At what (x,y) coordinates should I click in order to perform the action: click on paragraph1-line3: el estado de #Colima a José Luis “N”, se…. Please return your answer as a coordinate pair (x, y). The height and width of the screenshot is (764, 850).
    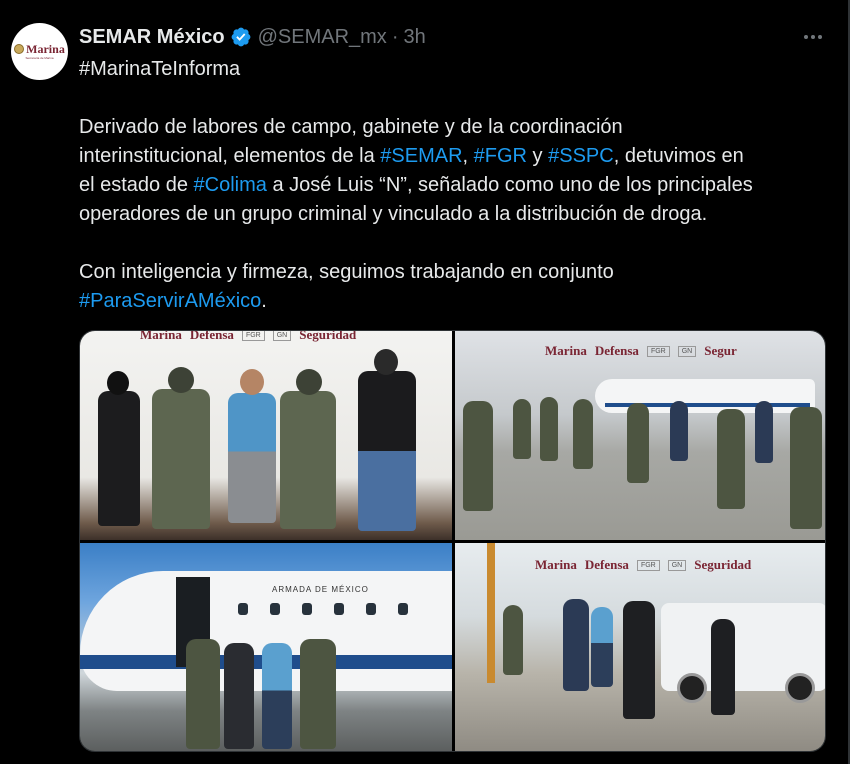
    Looking at the image, I should click on (416, 185).